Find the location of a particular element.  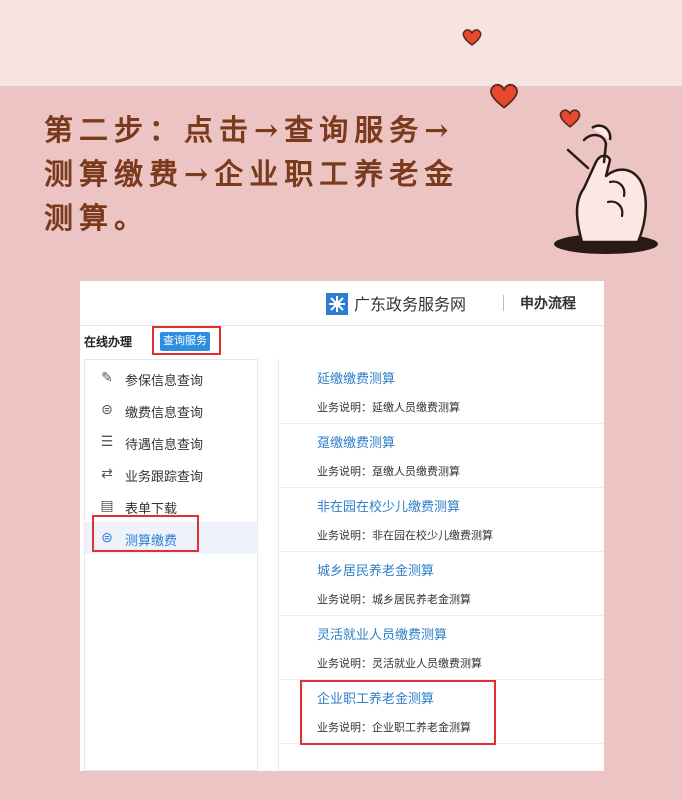

sidebar-item-insurance-info: ✎ 参保信息查询 is located at coordinates (171, 378).